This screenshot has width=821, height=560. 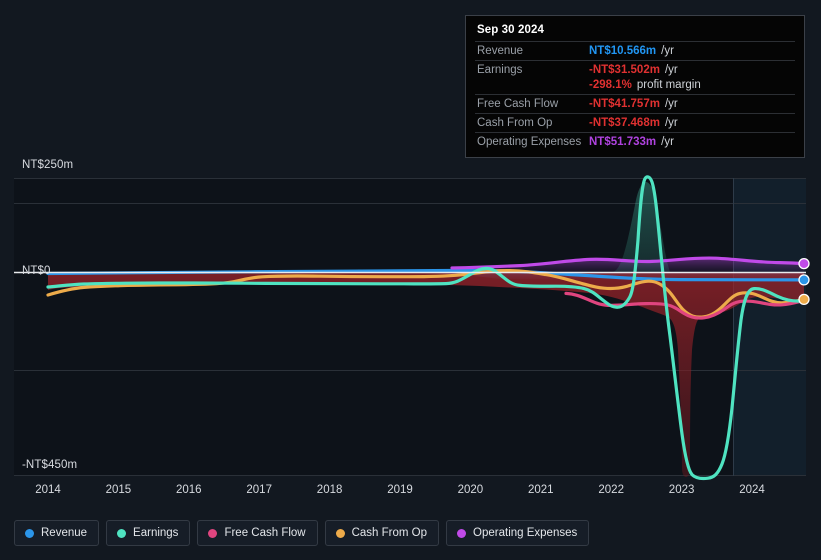 I want to click on legend-item-earnings: Earnings, so click(x=148, y=533).